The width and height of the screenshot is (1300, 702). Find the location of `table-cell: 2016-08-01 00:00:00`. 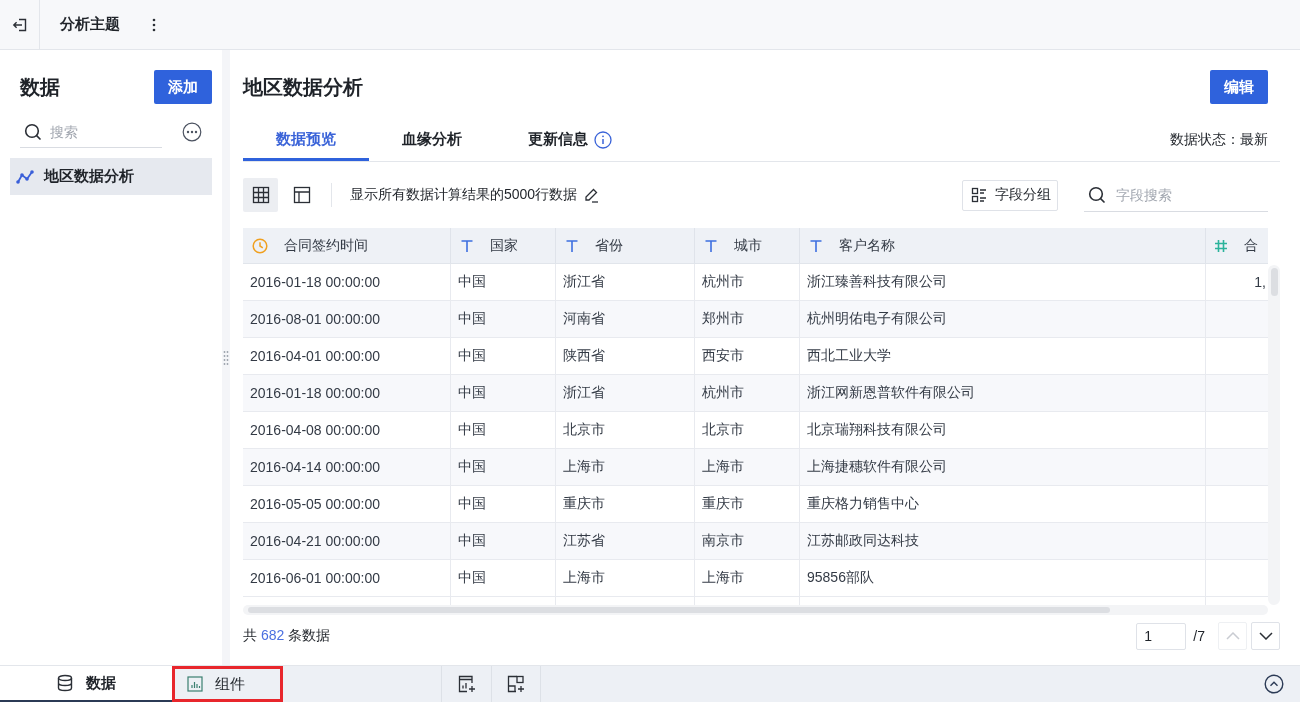

table-cell: 2016-08-01 00:00:00 is located at coordinates (347, 319).